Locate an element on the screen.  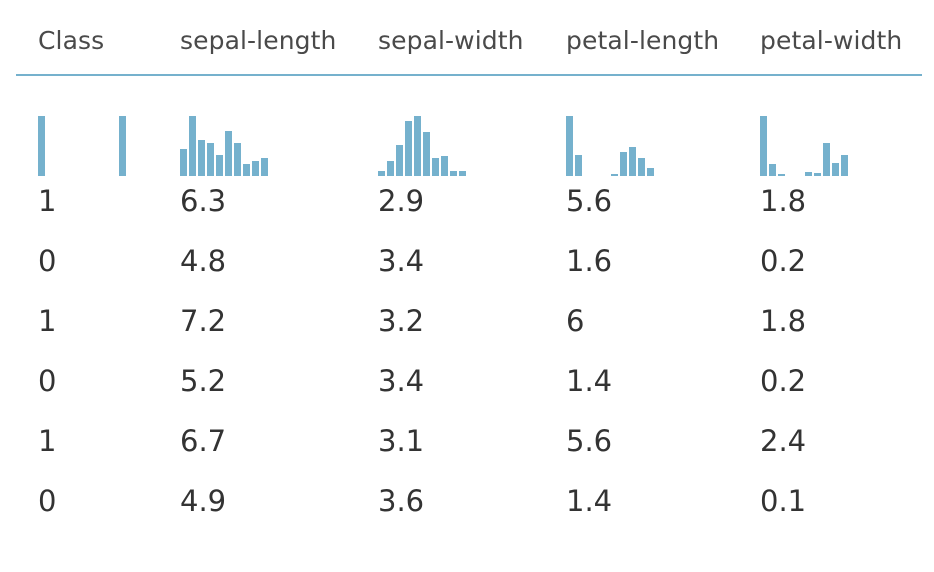
column-header-sepal-length: sepal-length is located at coordinates (258, 40).